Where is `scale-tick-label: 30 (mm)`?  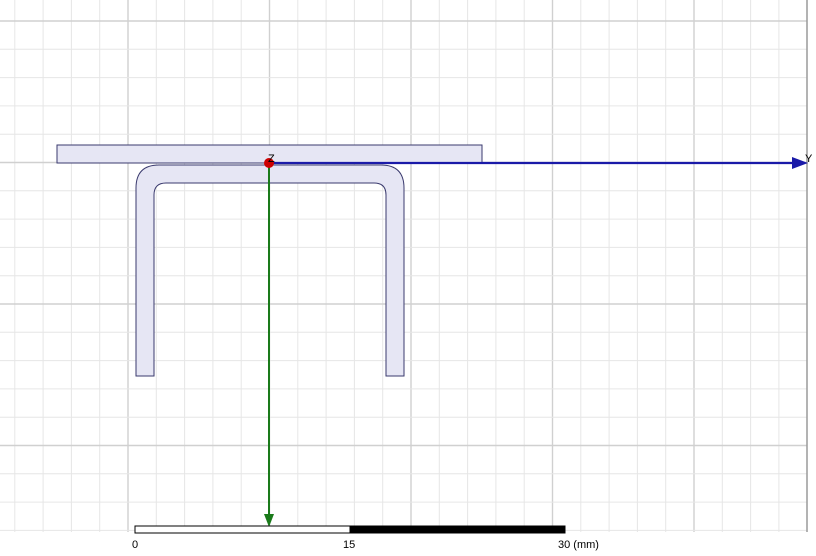 scale-tick-label: 30 (mm) is located at coordinates (578, 545).